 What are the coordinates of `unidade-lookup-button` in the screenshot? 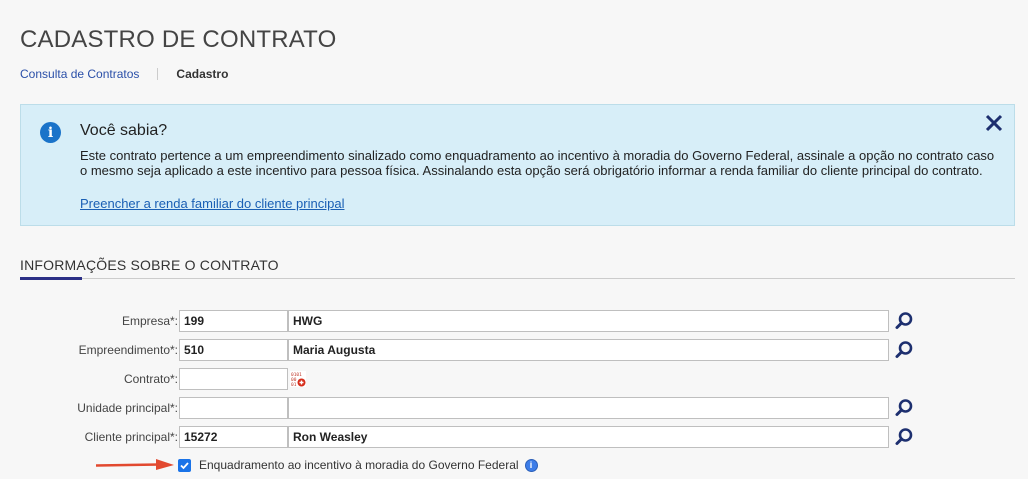 It's located at (904, 408).